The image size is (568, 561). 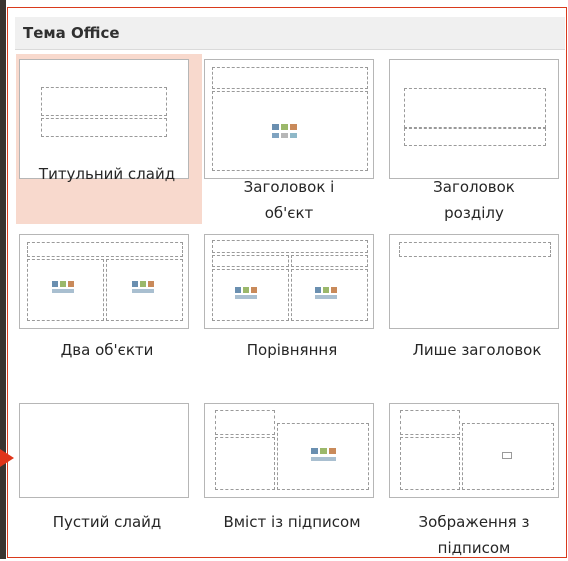 I want to click on left-strip, so click(x=3, y=279).